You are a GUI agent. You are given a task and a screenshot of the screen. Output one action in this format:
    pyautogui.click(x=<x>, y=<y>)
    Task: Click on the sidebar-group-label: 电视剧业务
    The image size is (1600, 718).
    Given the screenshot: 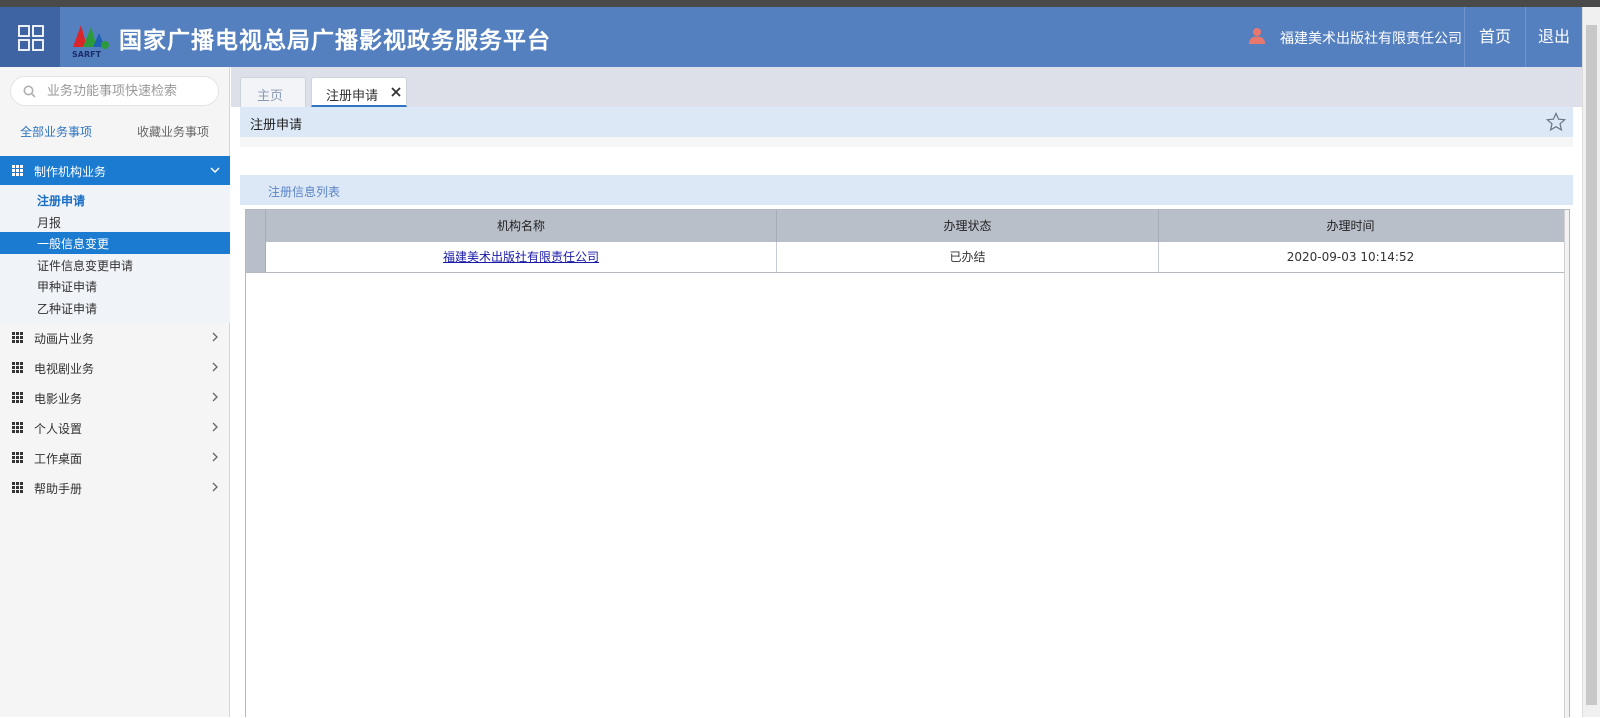 What is the action you would take?
    pyautogui.click(x=64, y=369)
    